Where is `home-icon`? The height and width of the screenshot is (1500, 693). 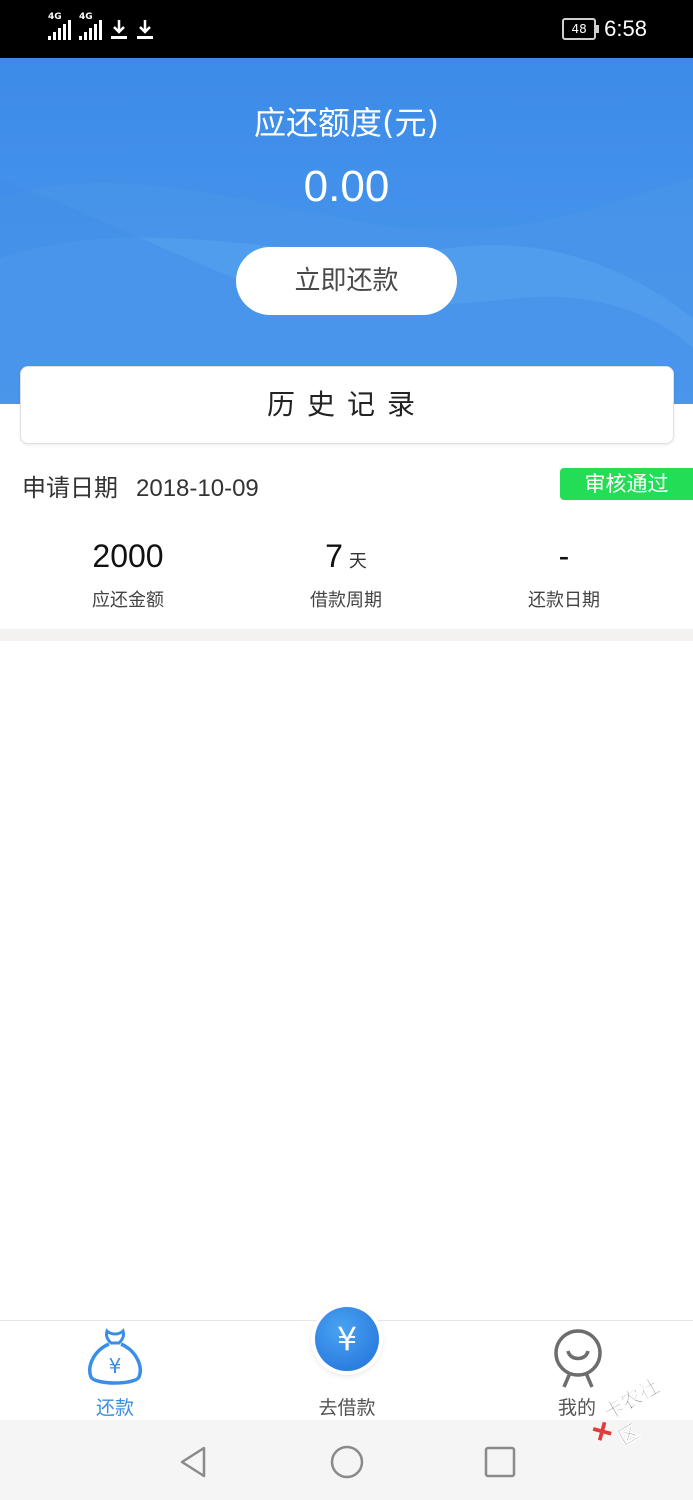
home-icon is located at coordinates (347, 1462).